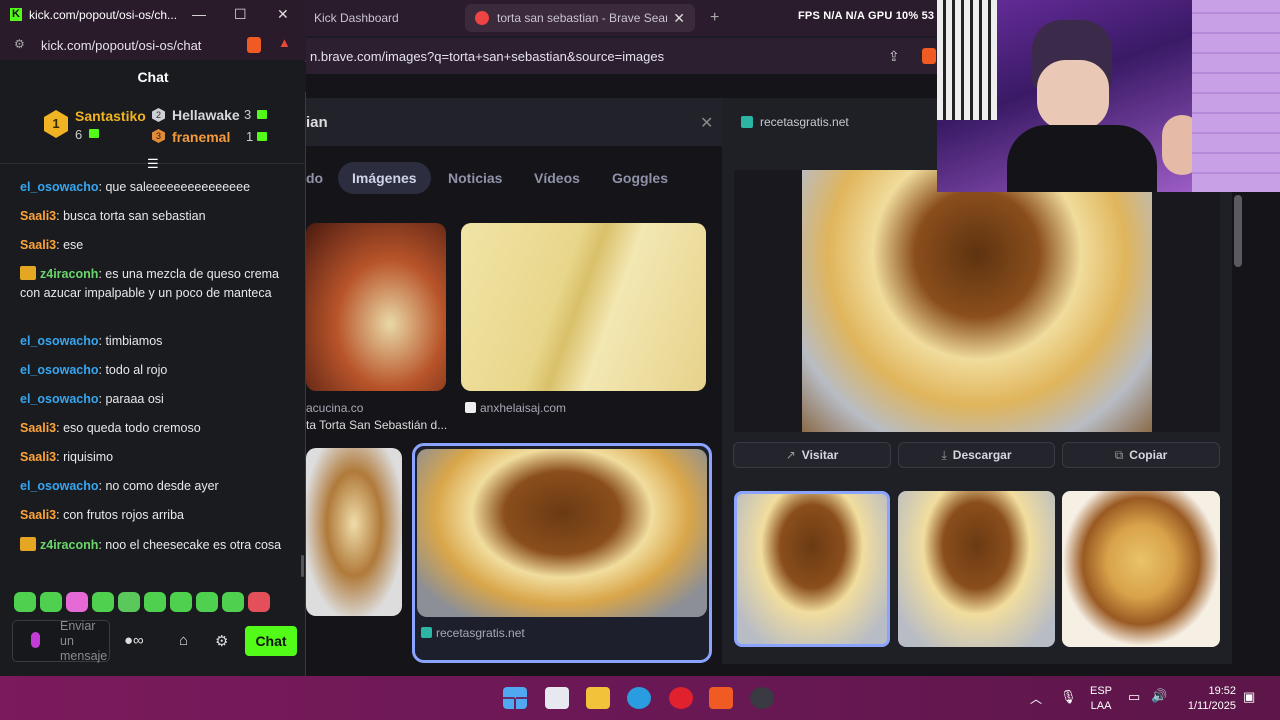 This screenshot has width=1280, height=720. I want to click on chat-input-placeholder: Enviar un mensaje, so click(84, 641).